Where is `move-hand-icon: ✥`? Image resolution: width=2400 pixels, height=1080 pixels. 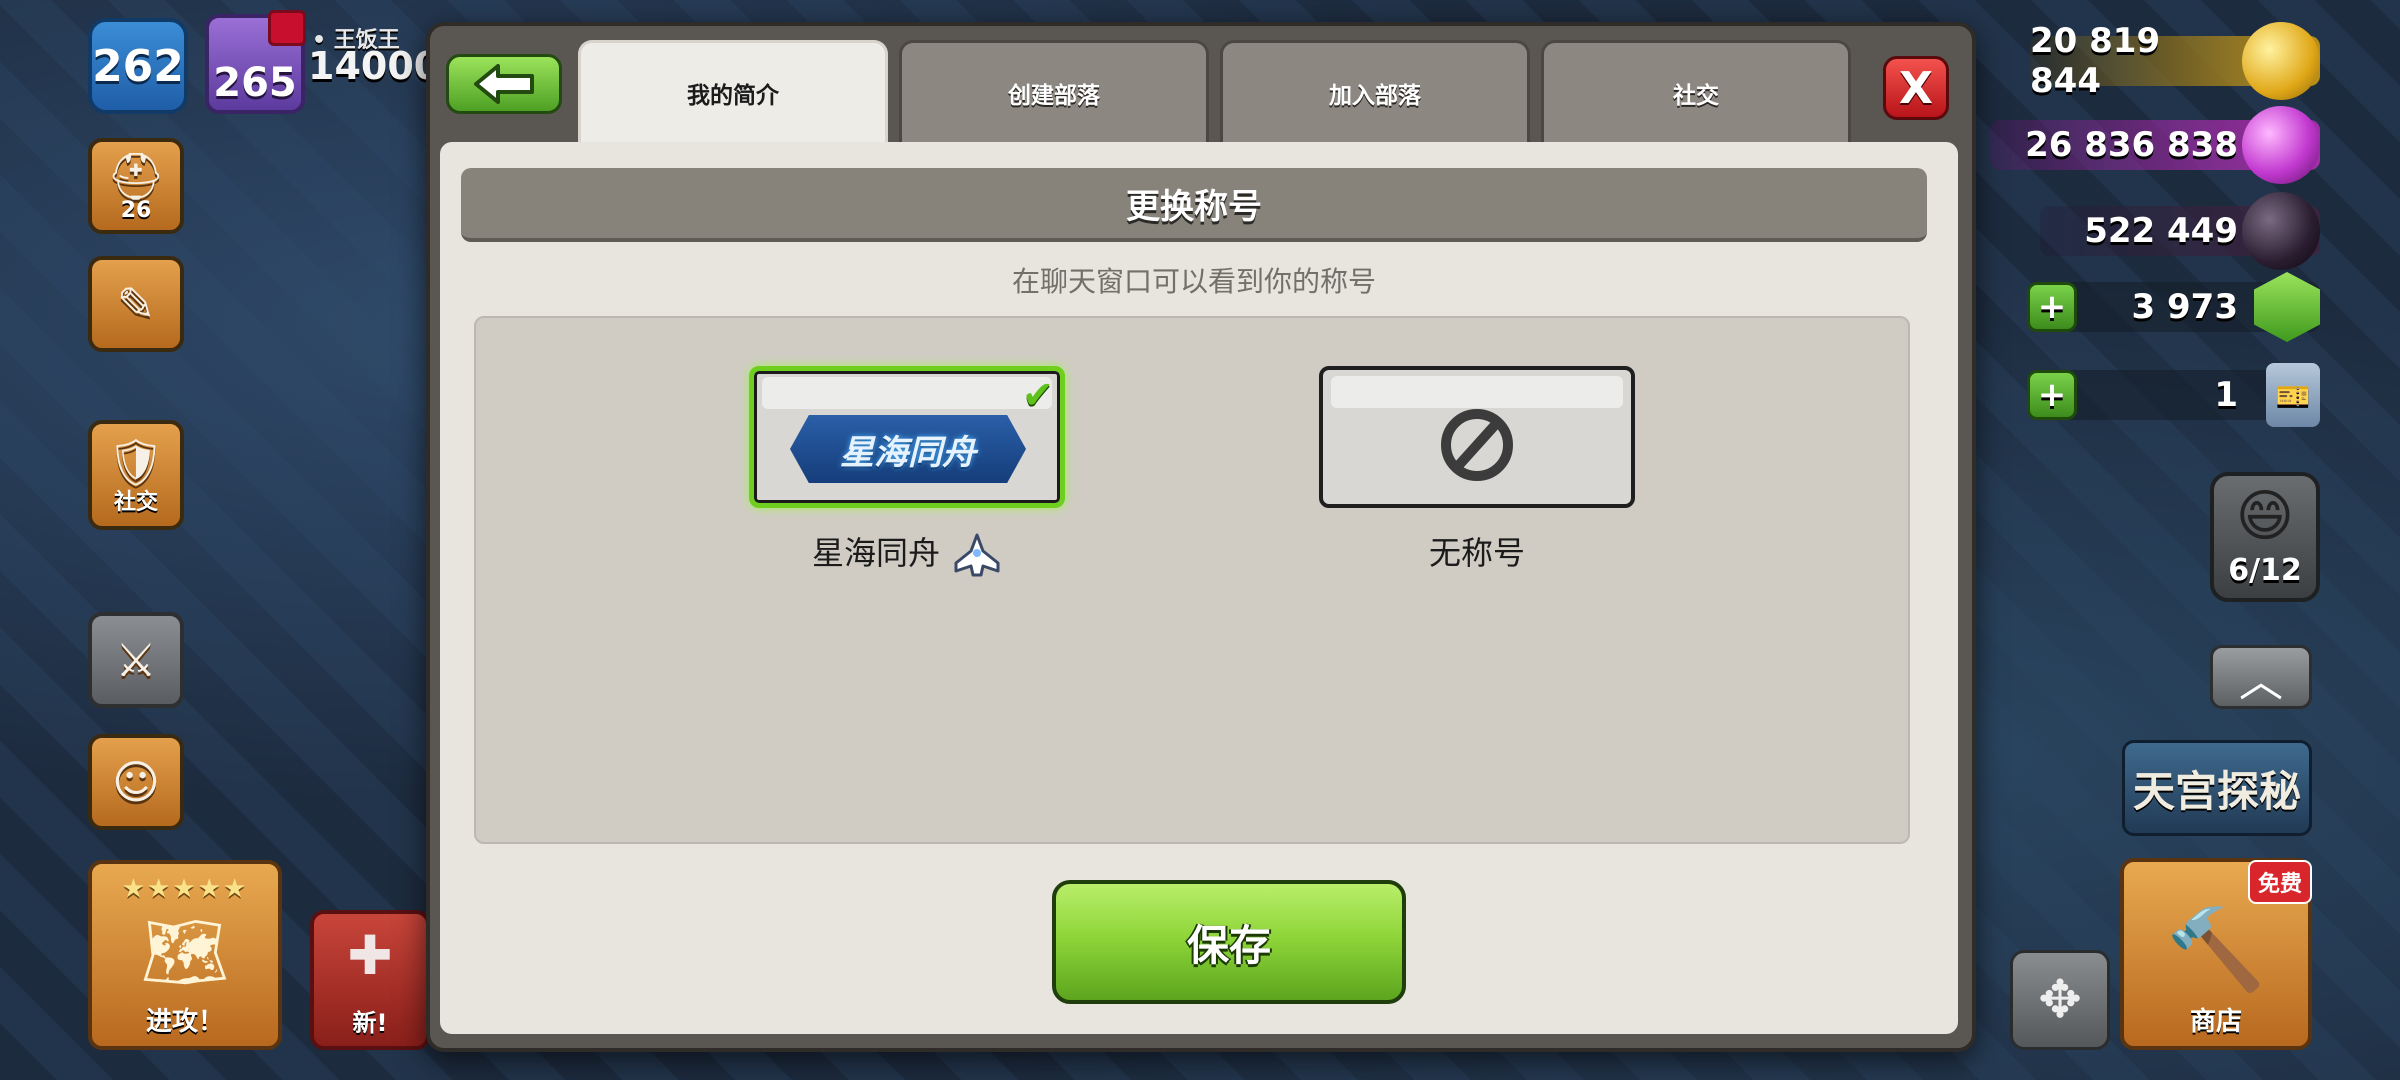 move-hand-icon: ✥ is located at coordinates (2060, 1000).